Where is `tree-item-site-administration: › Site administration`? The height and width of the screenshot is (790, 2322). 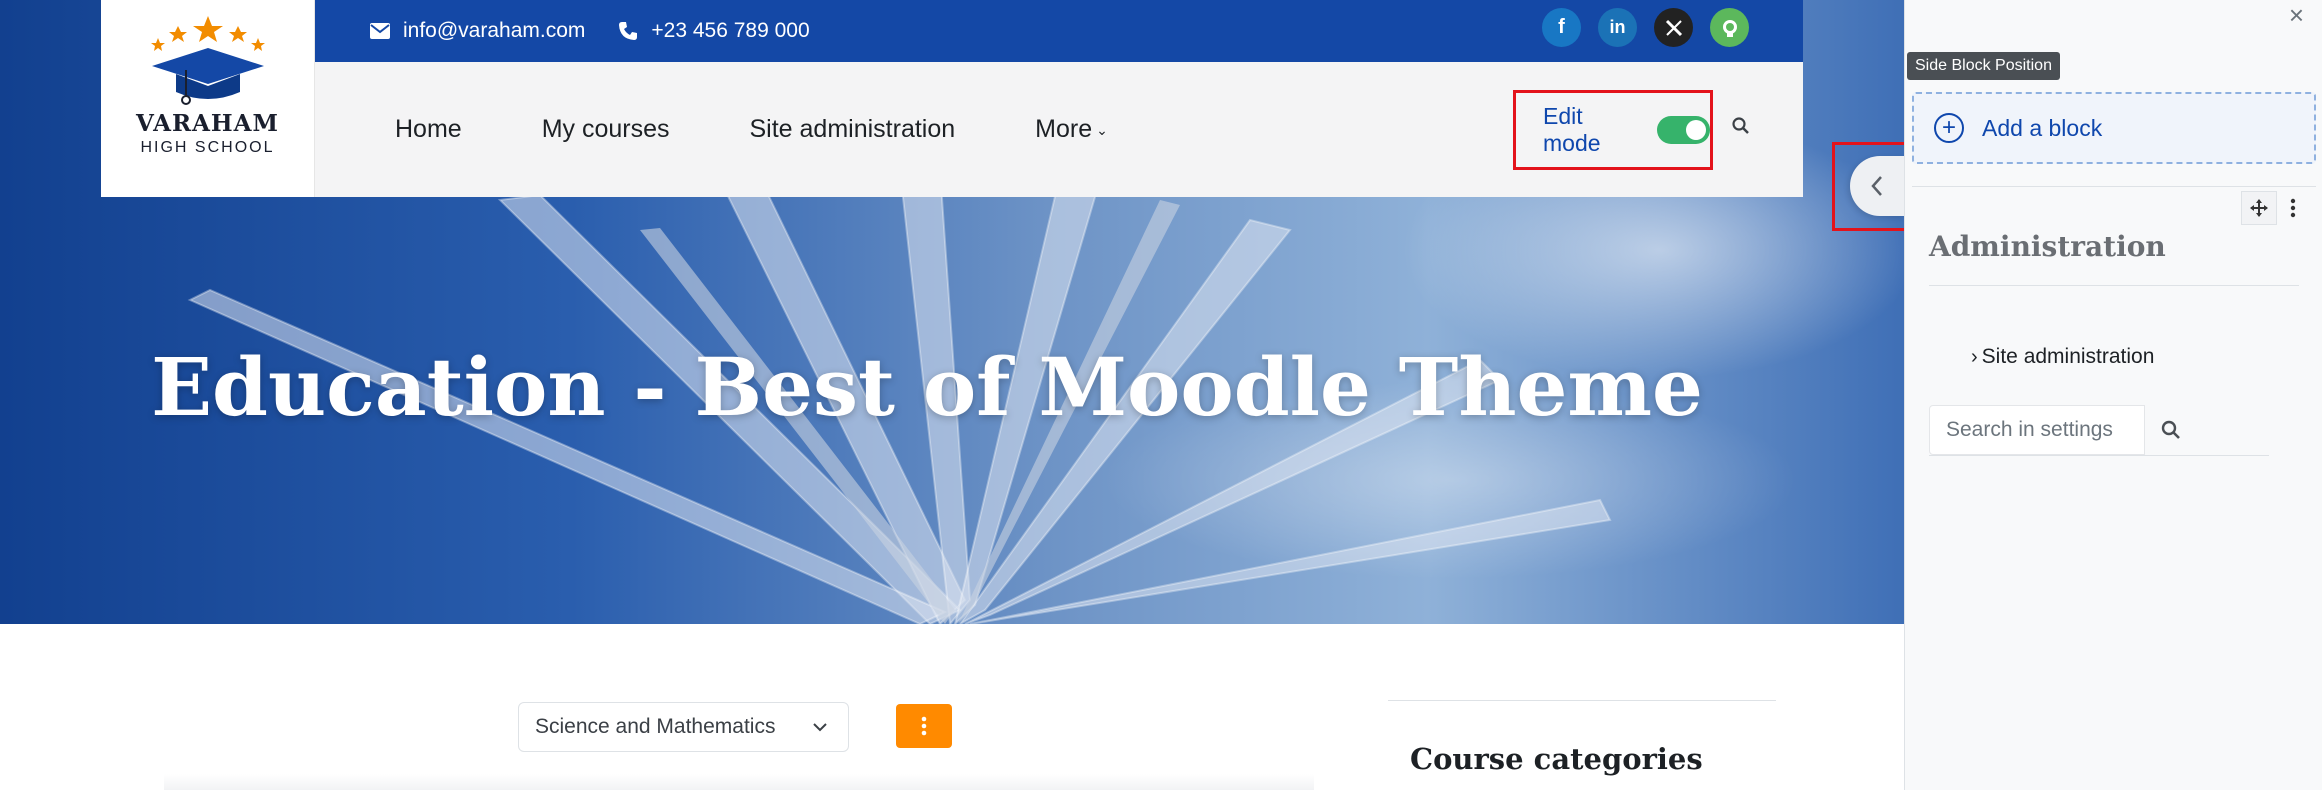
tree-item-site-administration: › Site administration is located at coordinates (2062, 357).